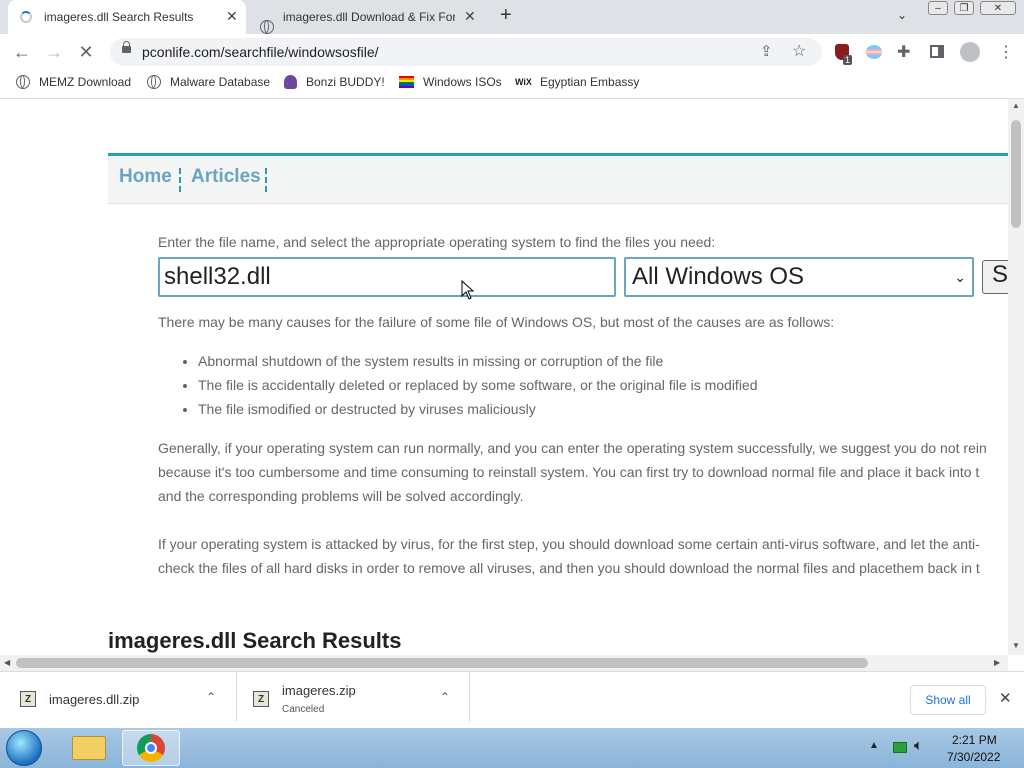 This screenshot has height=768, width=1024. Describe the element at coordinates (89, 748) in the screenshot. I see `file-explorer-icon` at that location.